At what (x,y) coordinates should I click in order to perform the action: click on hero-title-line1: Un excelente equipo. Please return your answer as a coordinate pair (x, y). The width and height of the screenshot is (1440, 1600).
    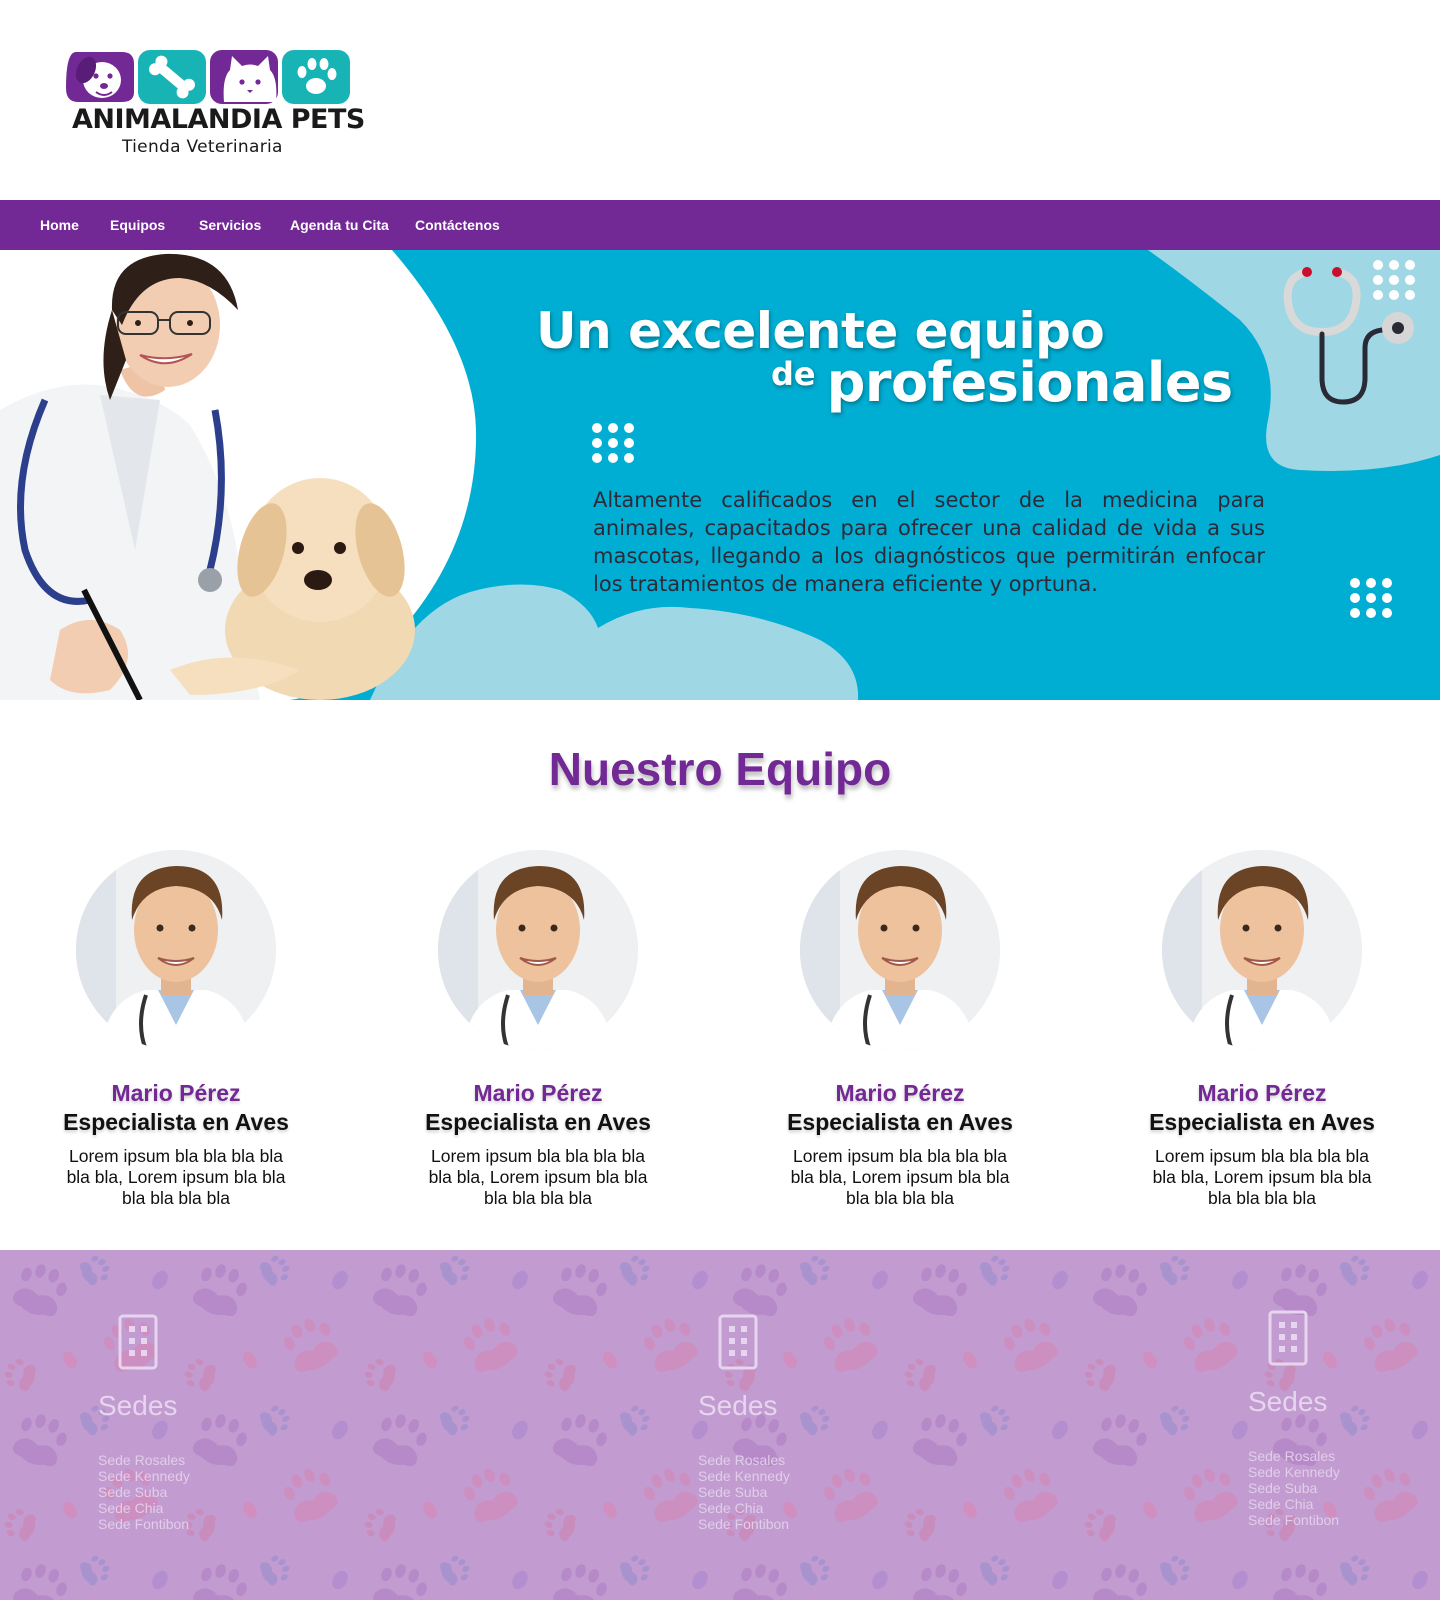
    Looking at the image, I should click on (820, 331).